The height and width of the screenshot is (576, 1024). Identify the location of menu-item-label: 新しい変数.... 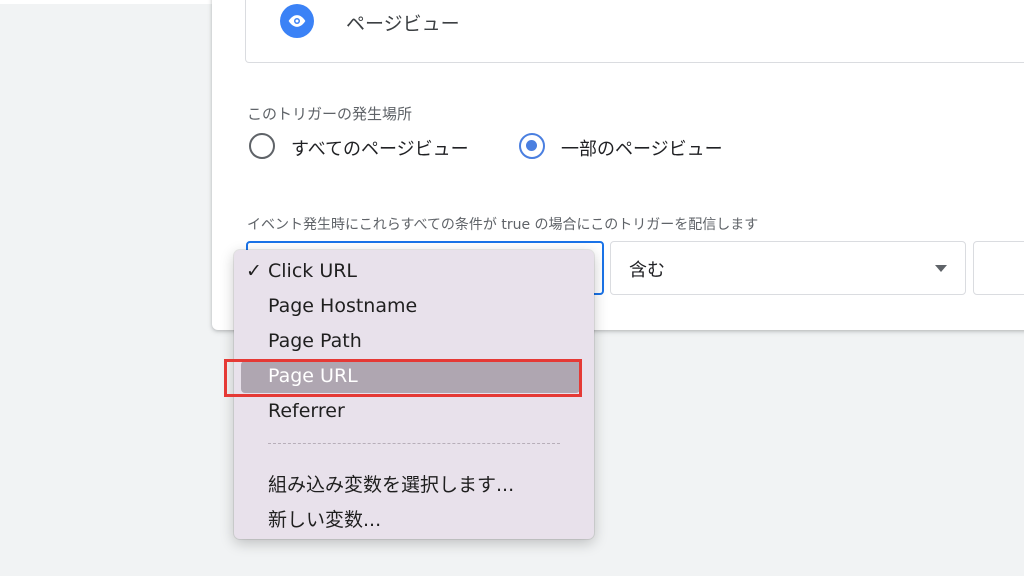
(325, 520).